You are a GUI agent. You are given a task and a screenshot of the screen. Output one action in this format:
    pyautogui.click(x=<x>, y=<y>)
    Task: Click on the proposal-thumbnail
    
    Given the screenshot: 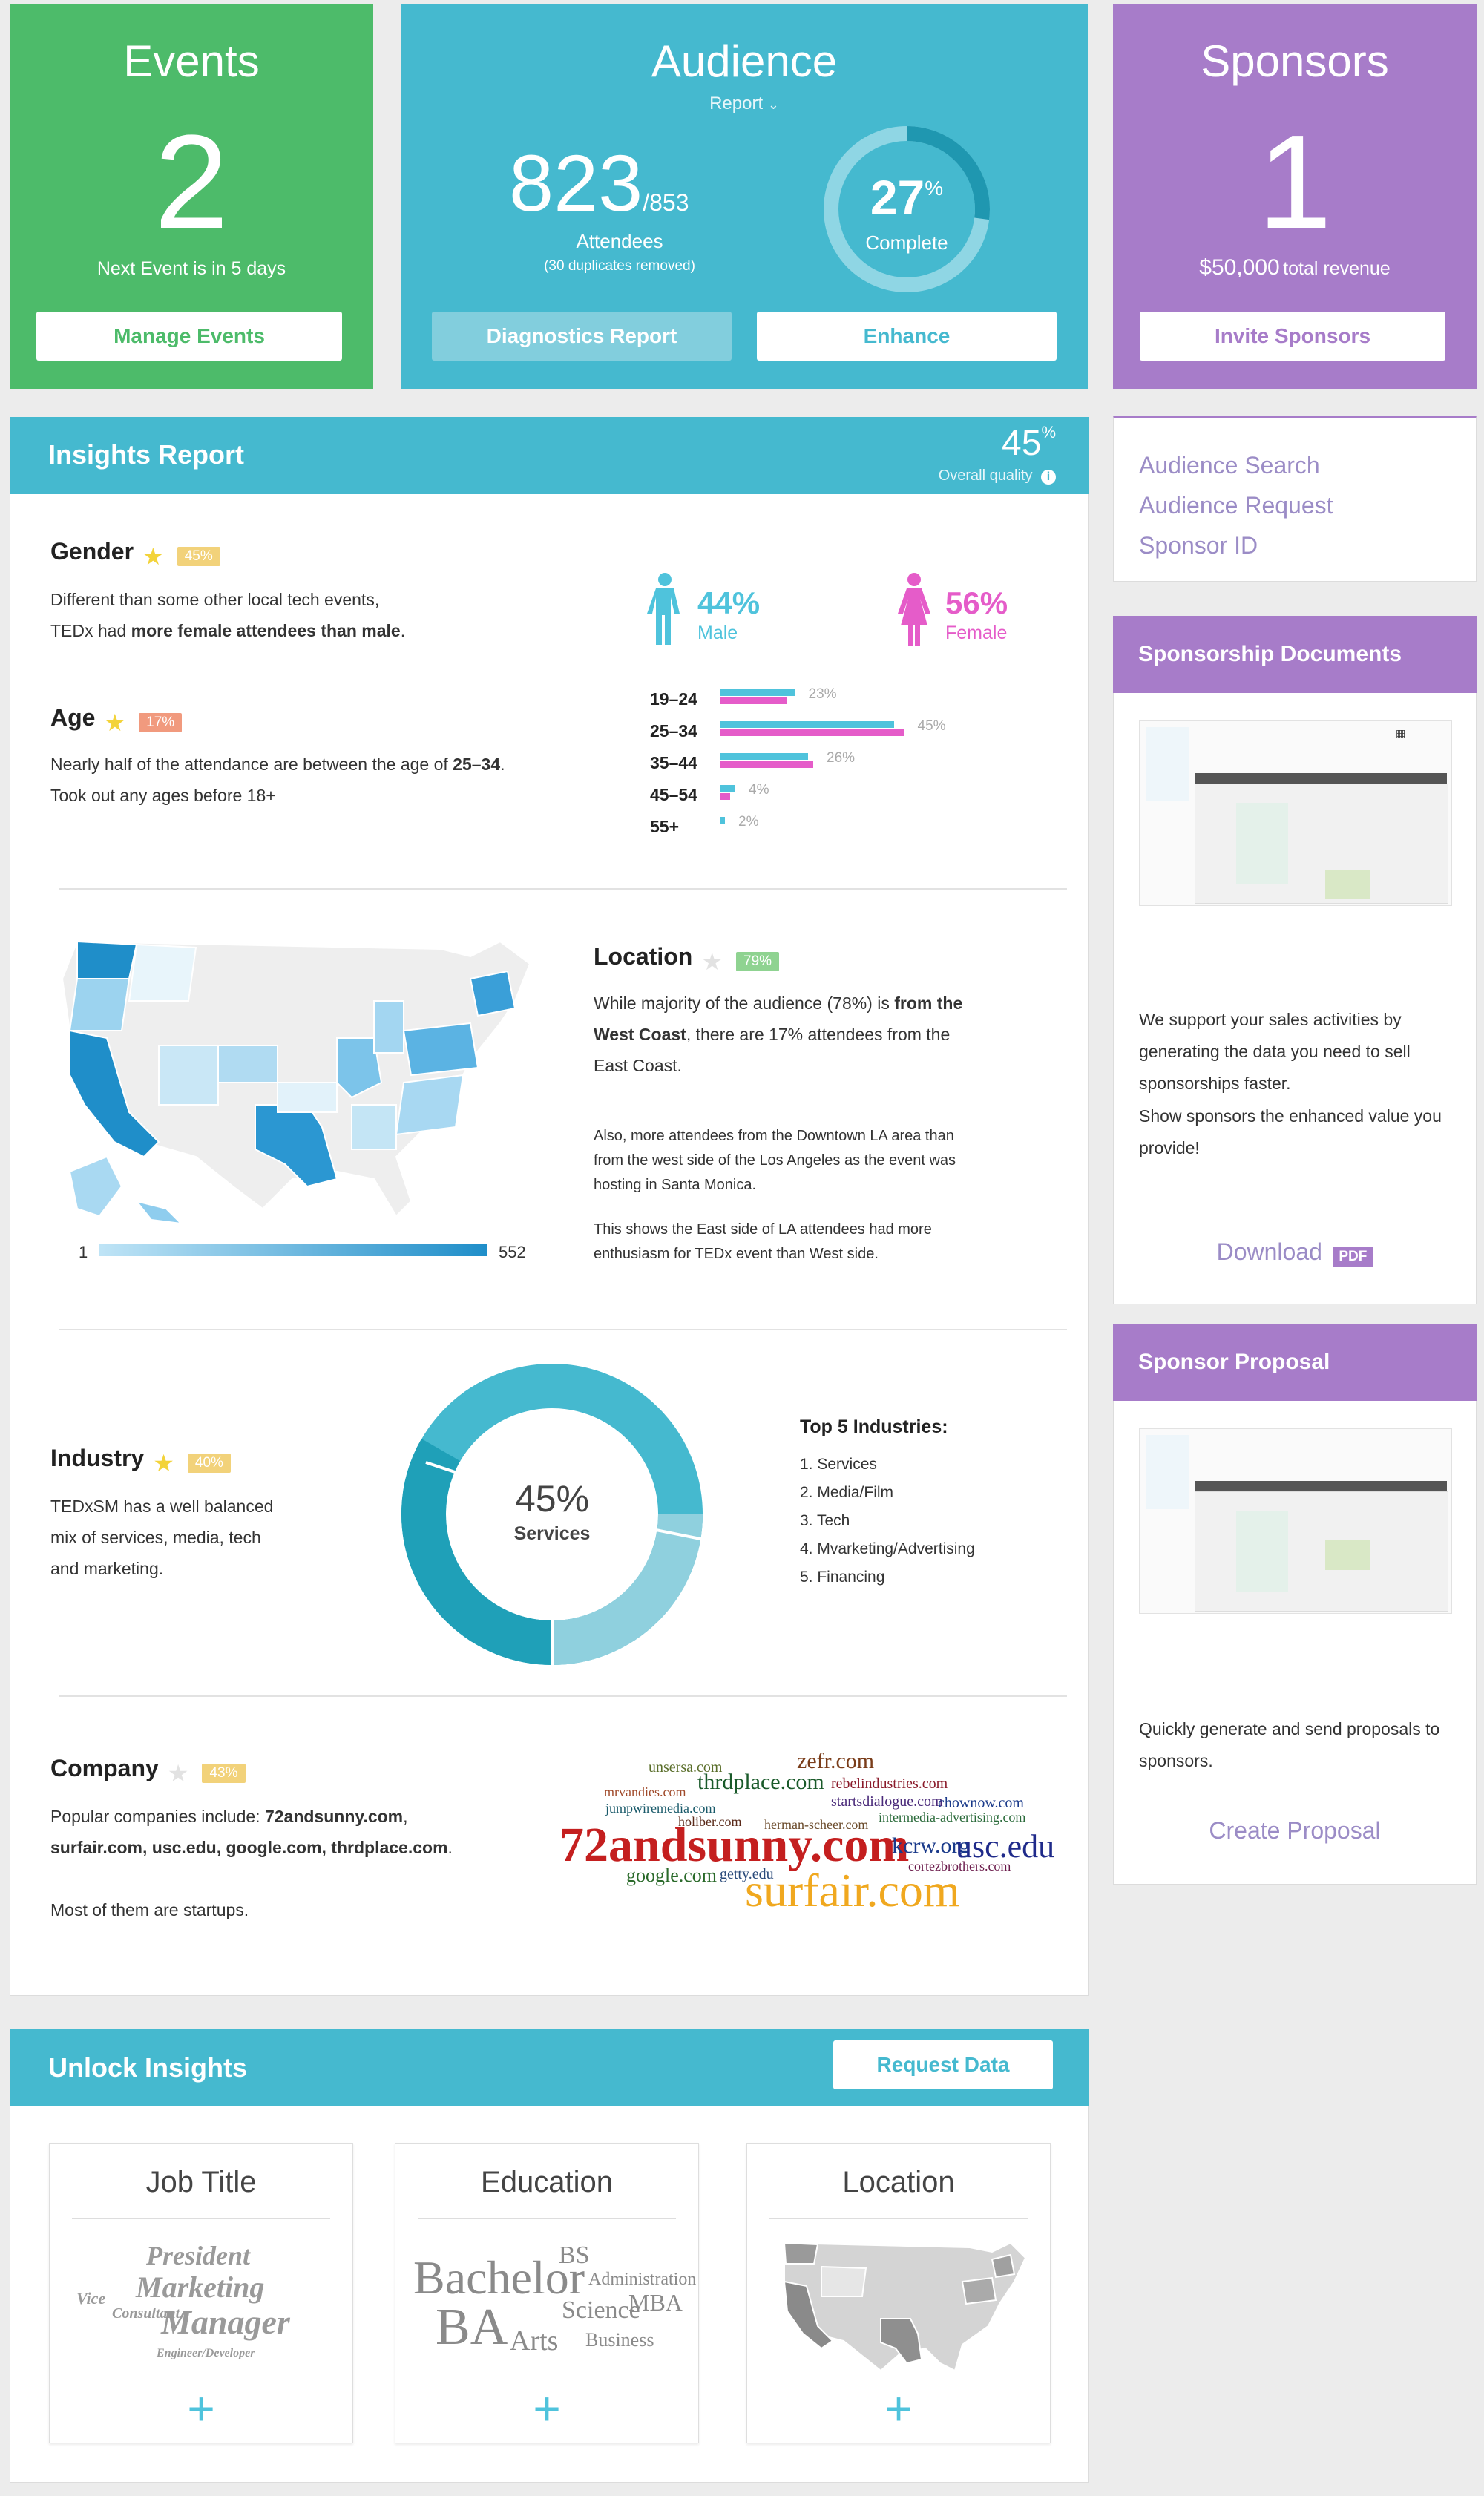 What is the action you would take?
    pyautogui.click(x=1295, y=1521)
    